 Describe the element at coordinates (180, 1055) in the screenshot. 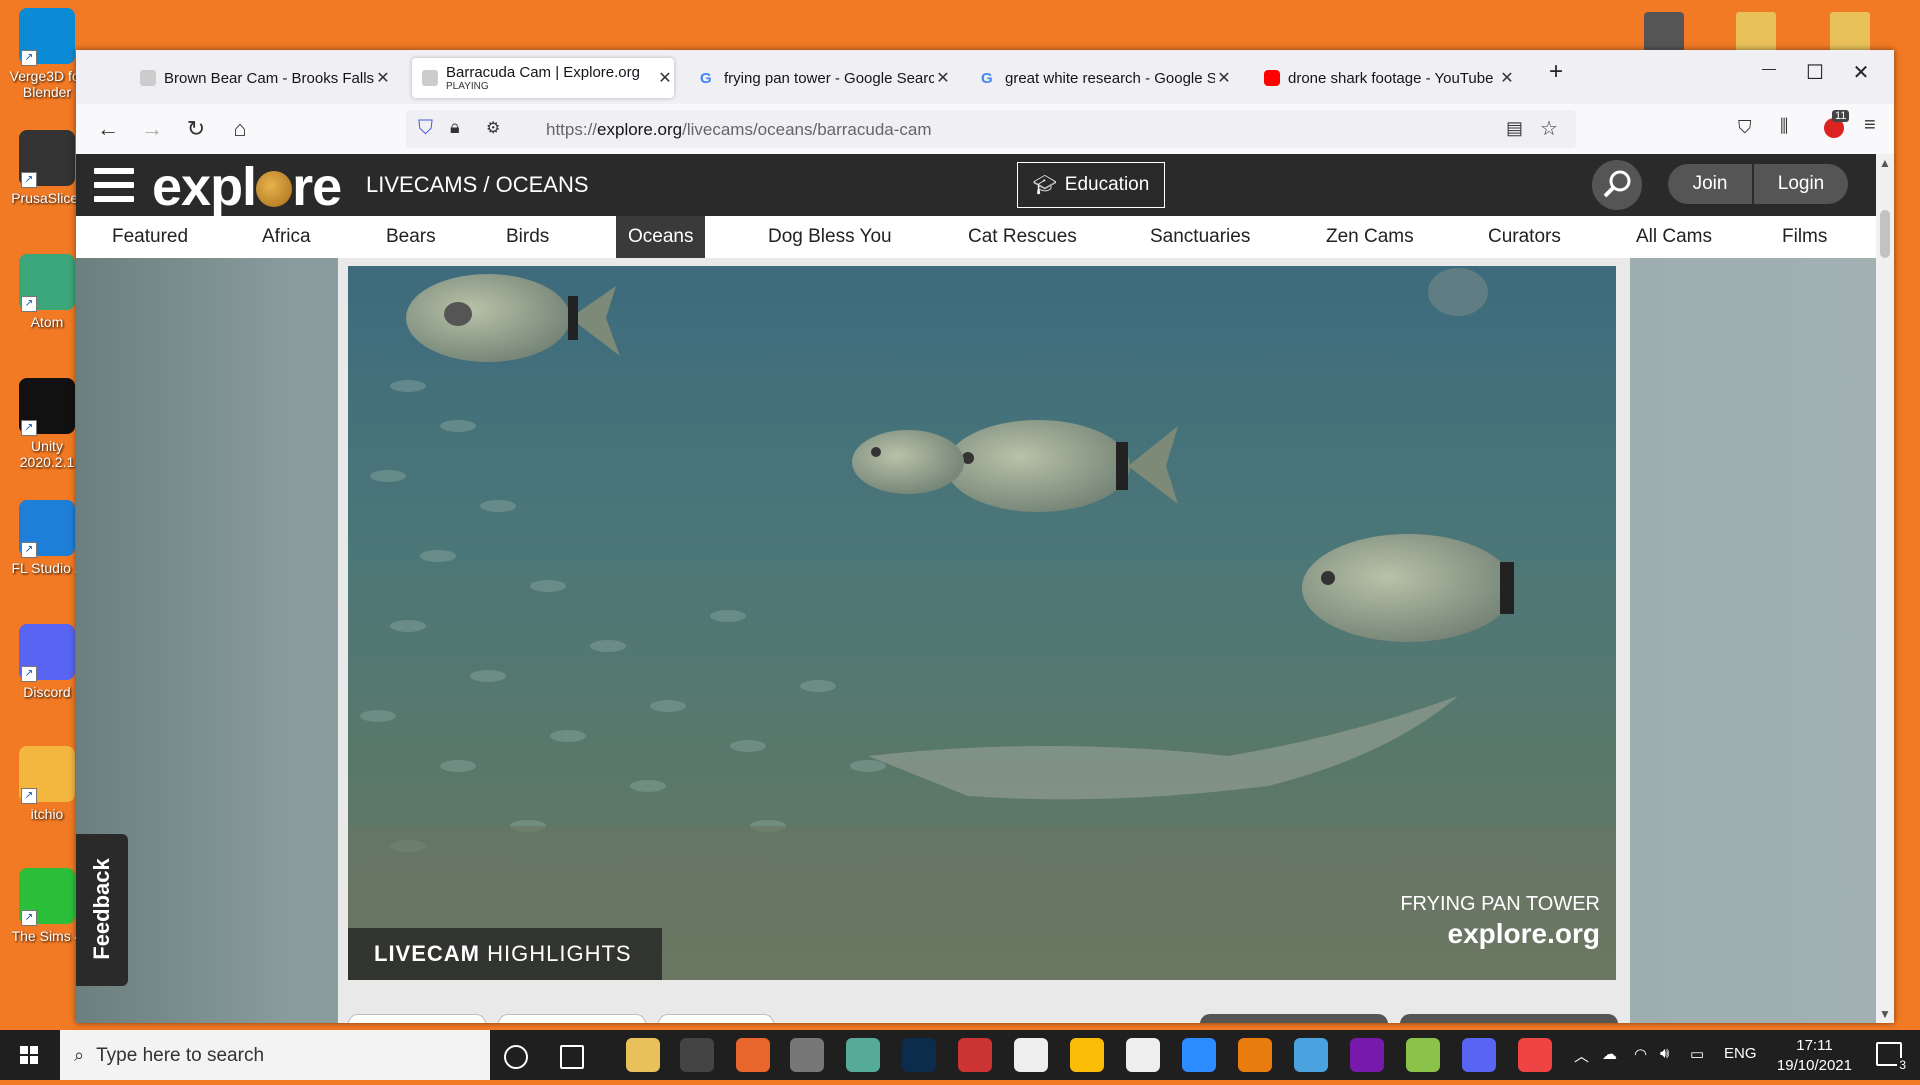

I see `search-placeholder: Type here to search` at that location.